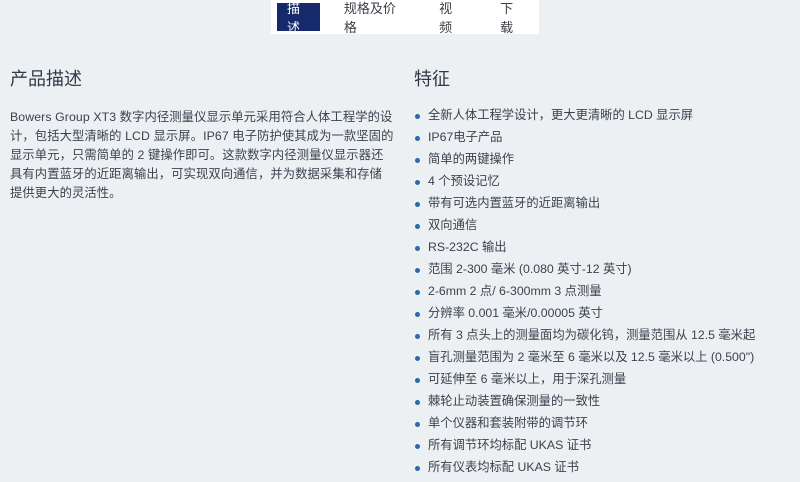 This screenshot has width=800, height=482. Describe the element at coordinates (514, 401) in the screenshot. I see `feature-text: 棘轮止动装置确保测量的一致性` at that location.